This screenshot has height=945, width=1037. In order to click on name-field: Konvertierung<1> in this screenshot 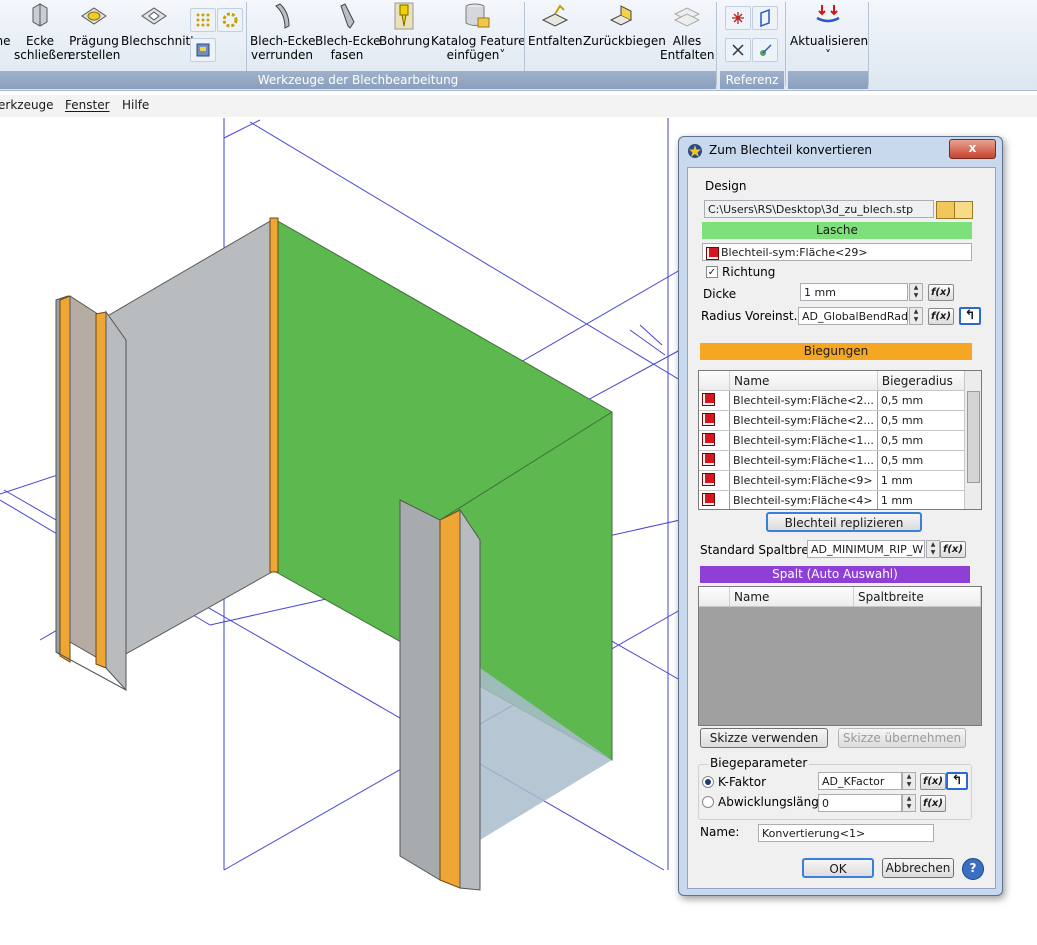, I will do `click(846, 833)`.